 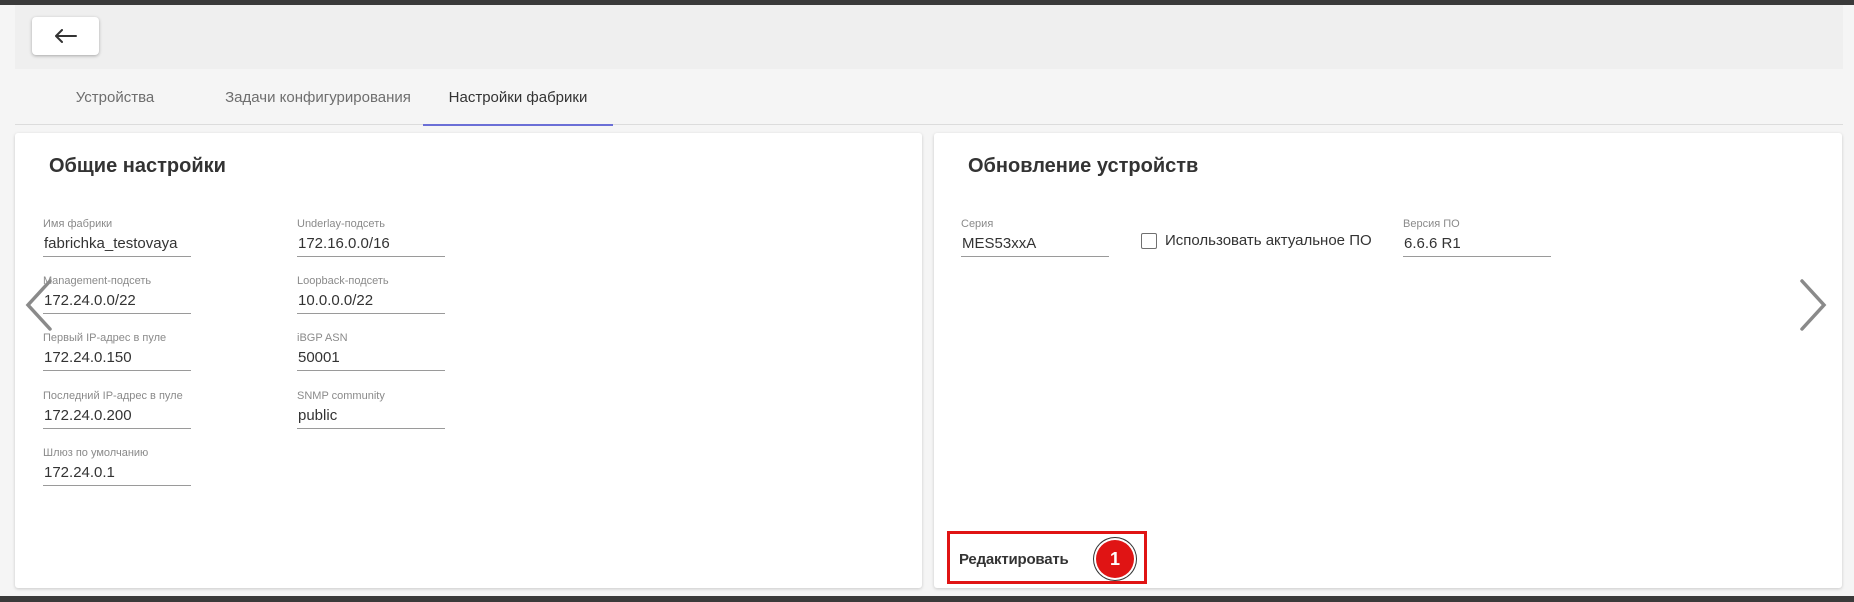 I want to click on snmp-community-field: SNMP community public, so click(x=371, y=409).